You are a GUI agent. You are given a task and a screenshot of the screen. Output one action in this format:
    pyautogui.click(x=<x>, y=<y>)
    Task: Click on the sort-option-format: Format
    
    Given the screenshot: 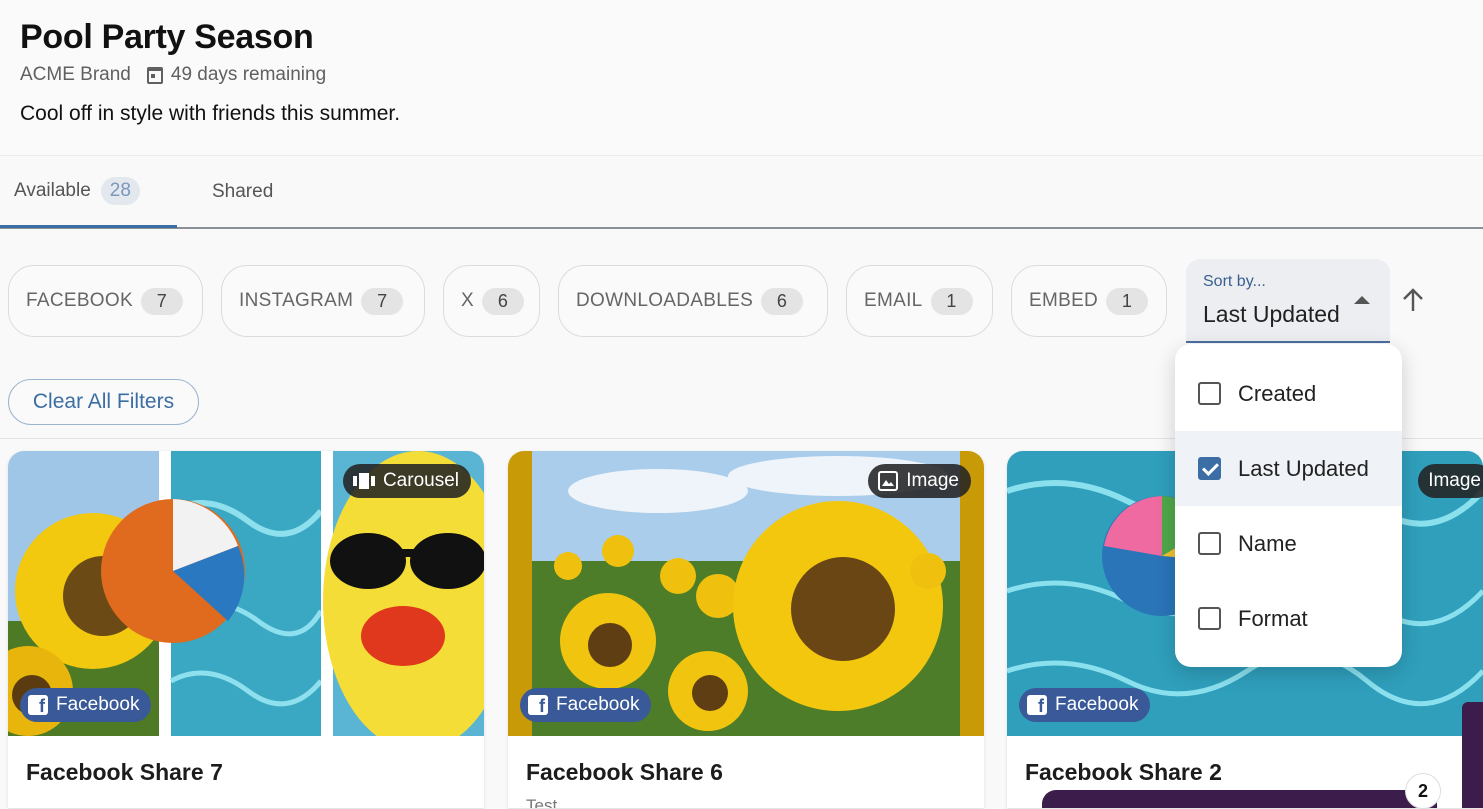 What is the action you would take?
    pyautogui.click(x=1288, y=618)
    